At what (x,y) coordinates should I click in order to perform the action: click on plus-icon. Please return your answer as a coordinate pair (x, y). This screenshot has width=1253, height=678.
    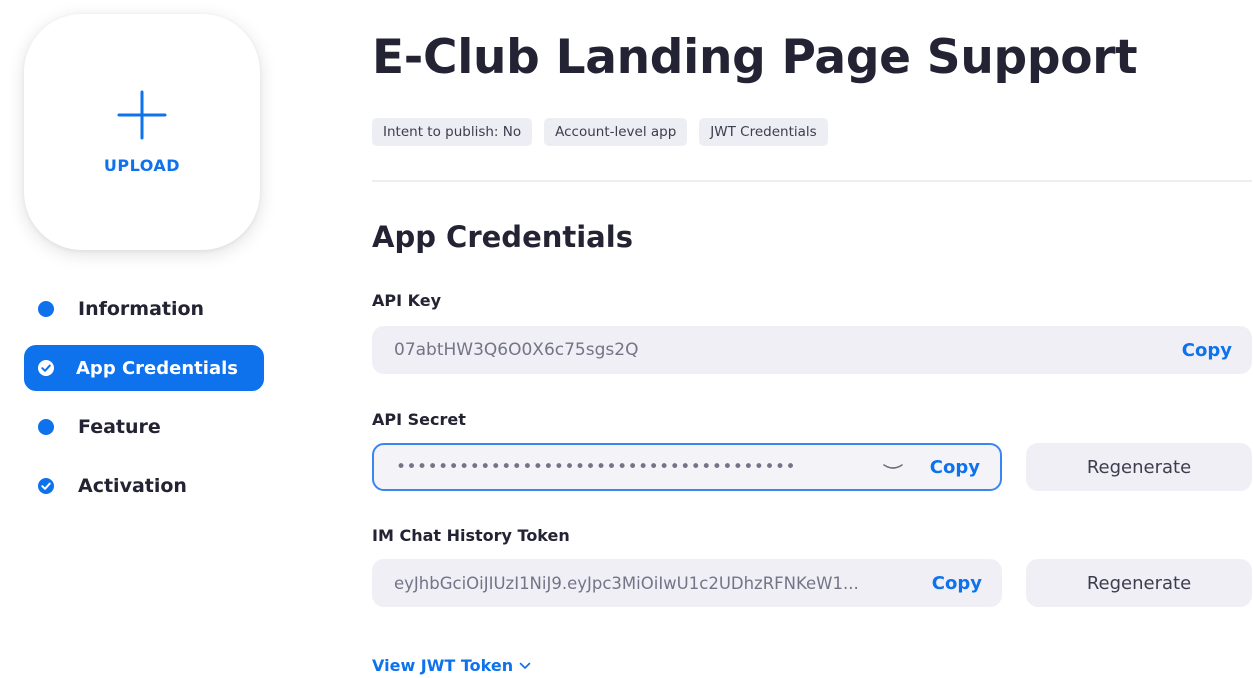
    Looking at the image, I should click on (142, 114).